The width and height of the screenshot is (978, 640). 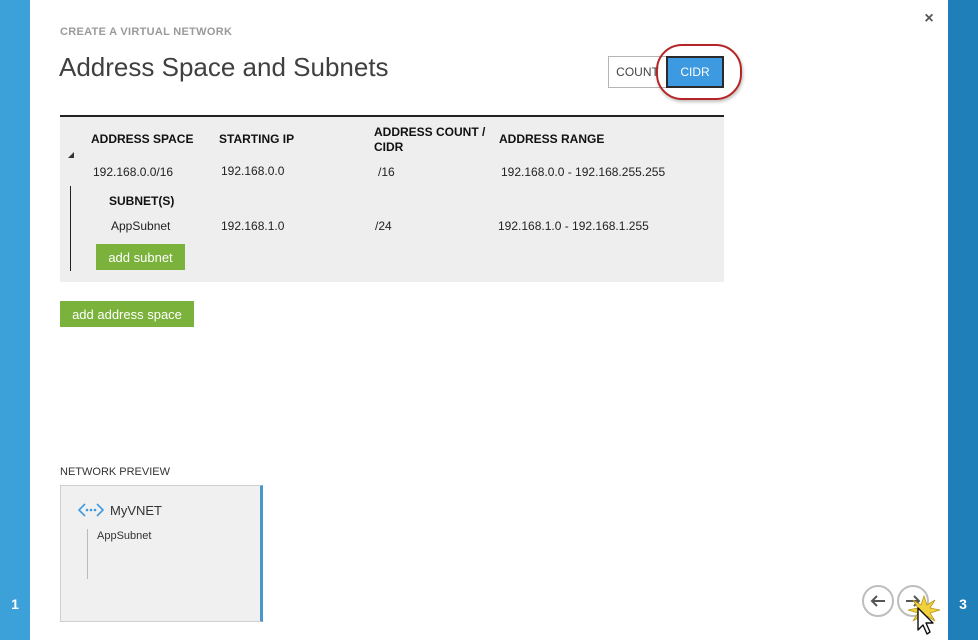 I want to click on preview-vnet-name: MyVNET, so click(x=136, y=510).